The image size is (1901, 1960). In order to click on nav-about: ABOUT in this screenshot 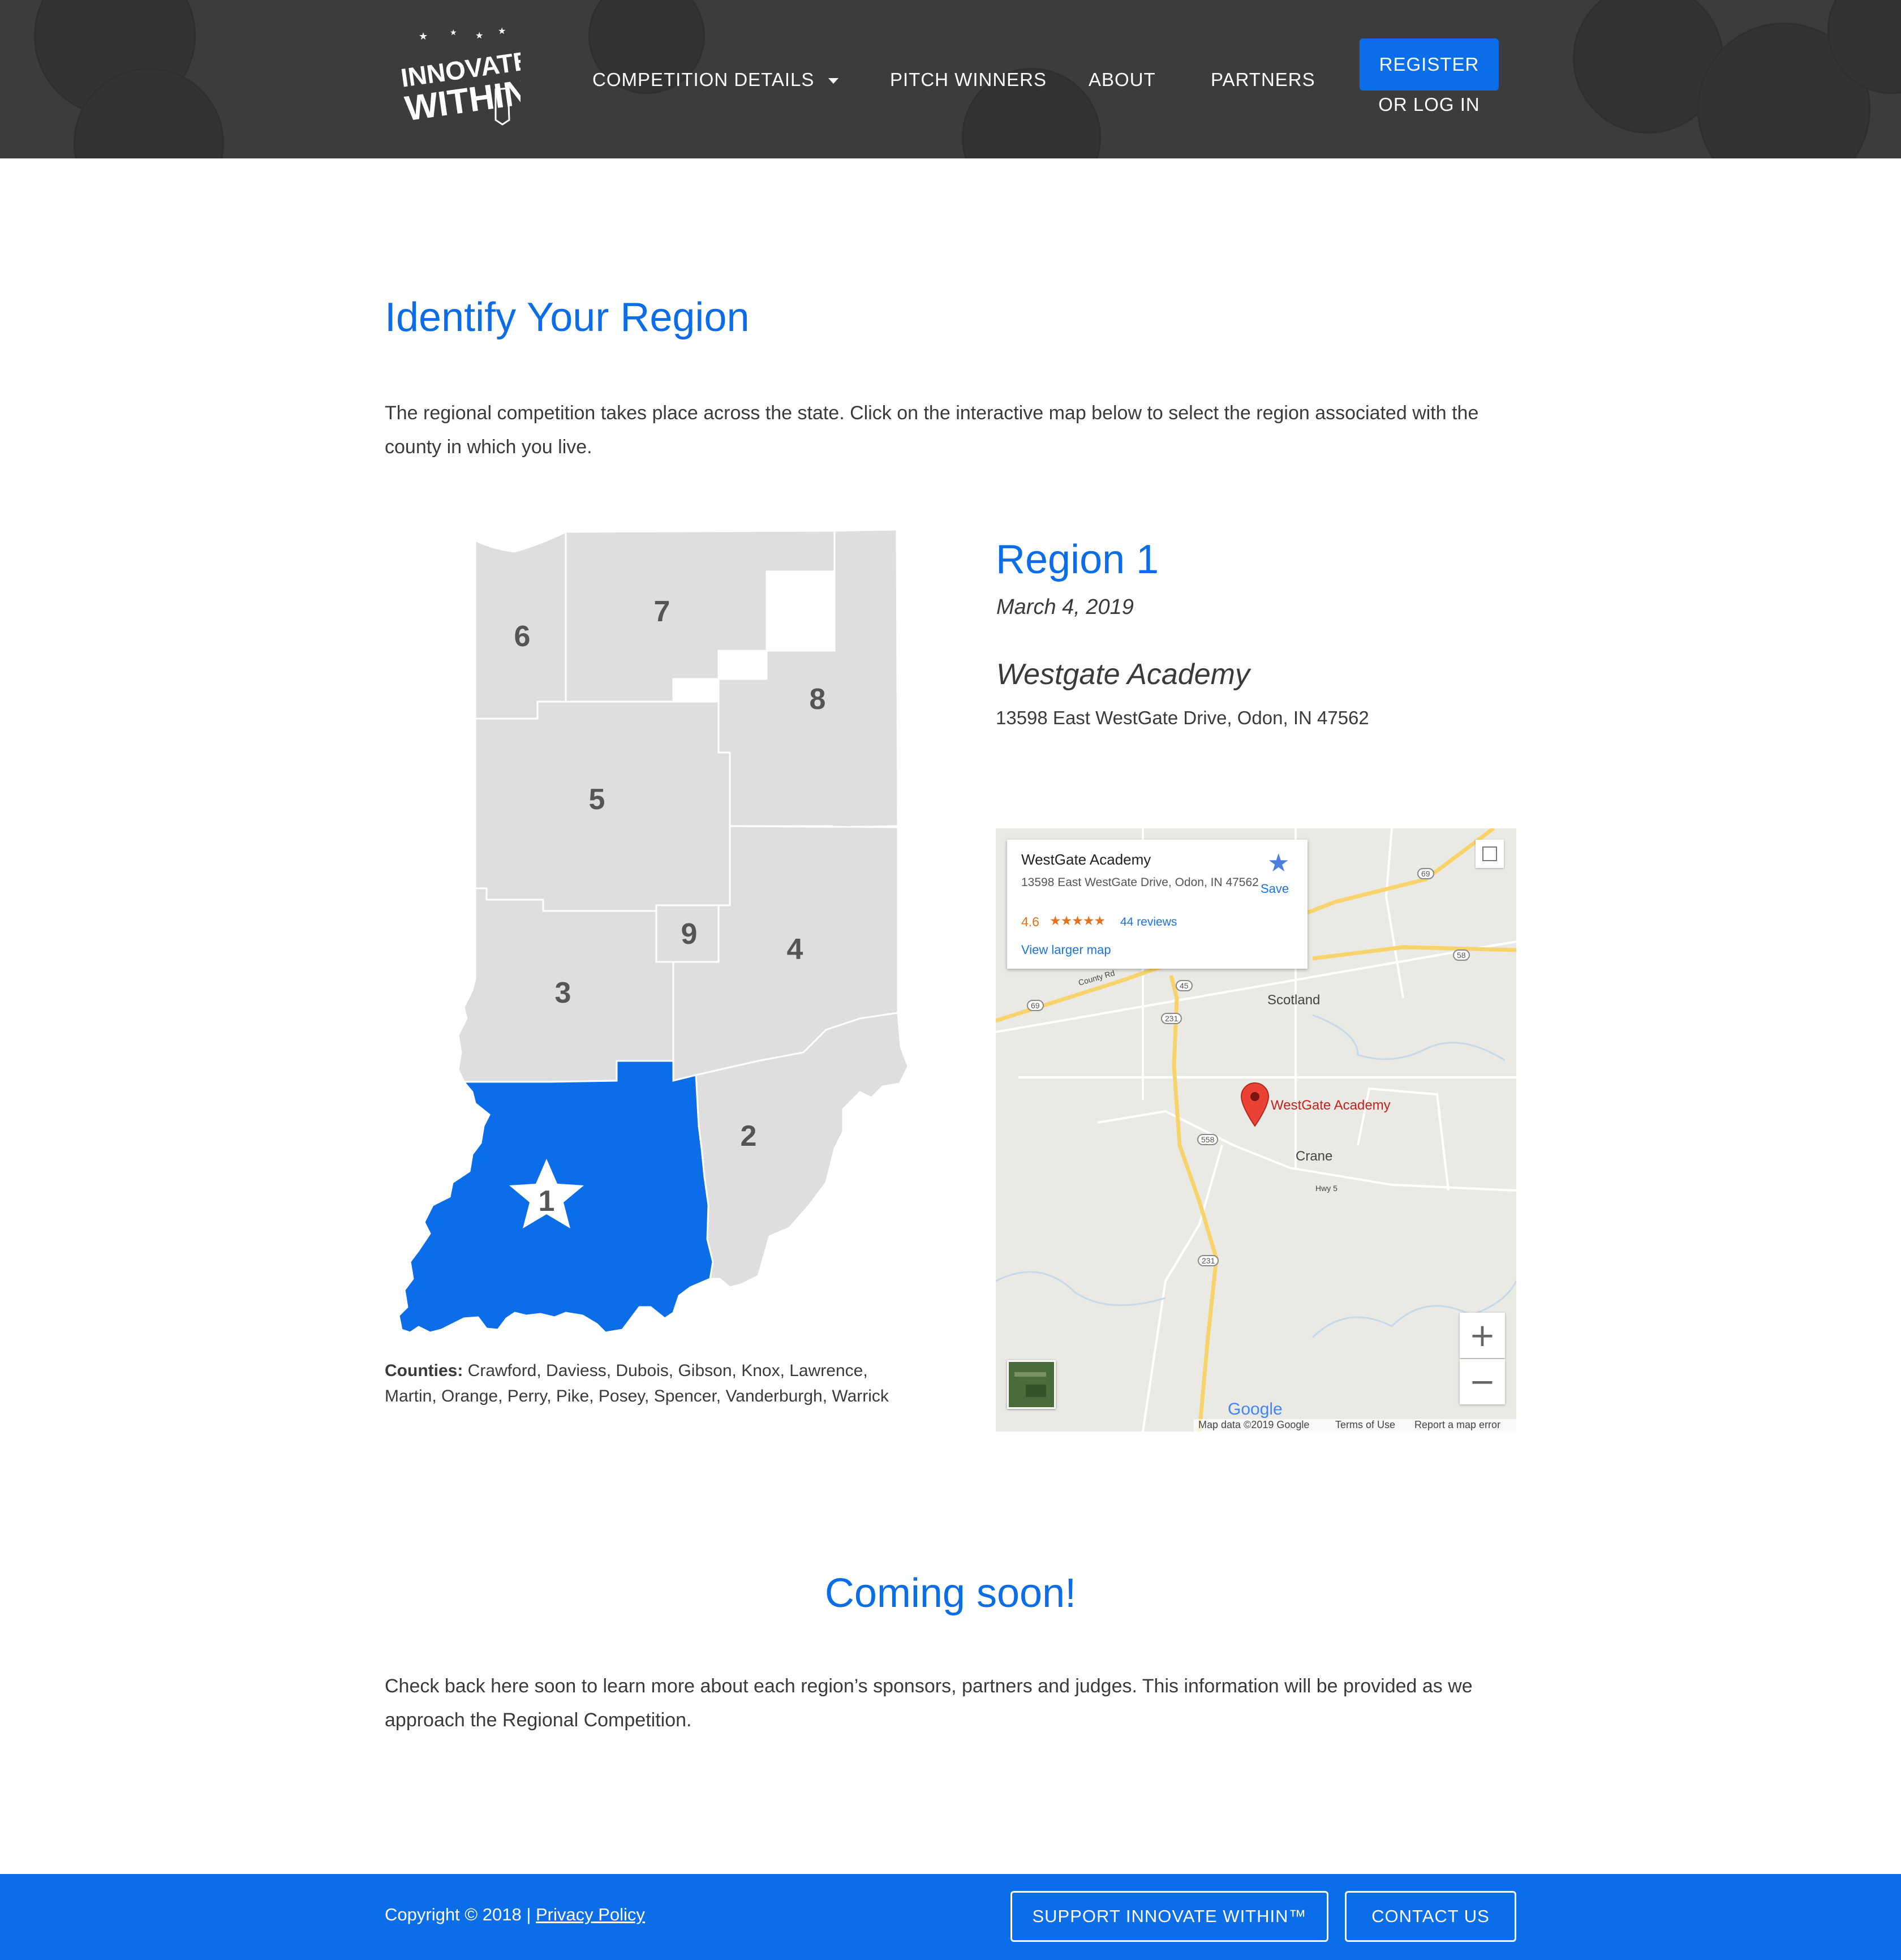, I will do `click(1122, 80)`.